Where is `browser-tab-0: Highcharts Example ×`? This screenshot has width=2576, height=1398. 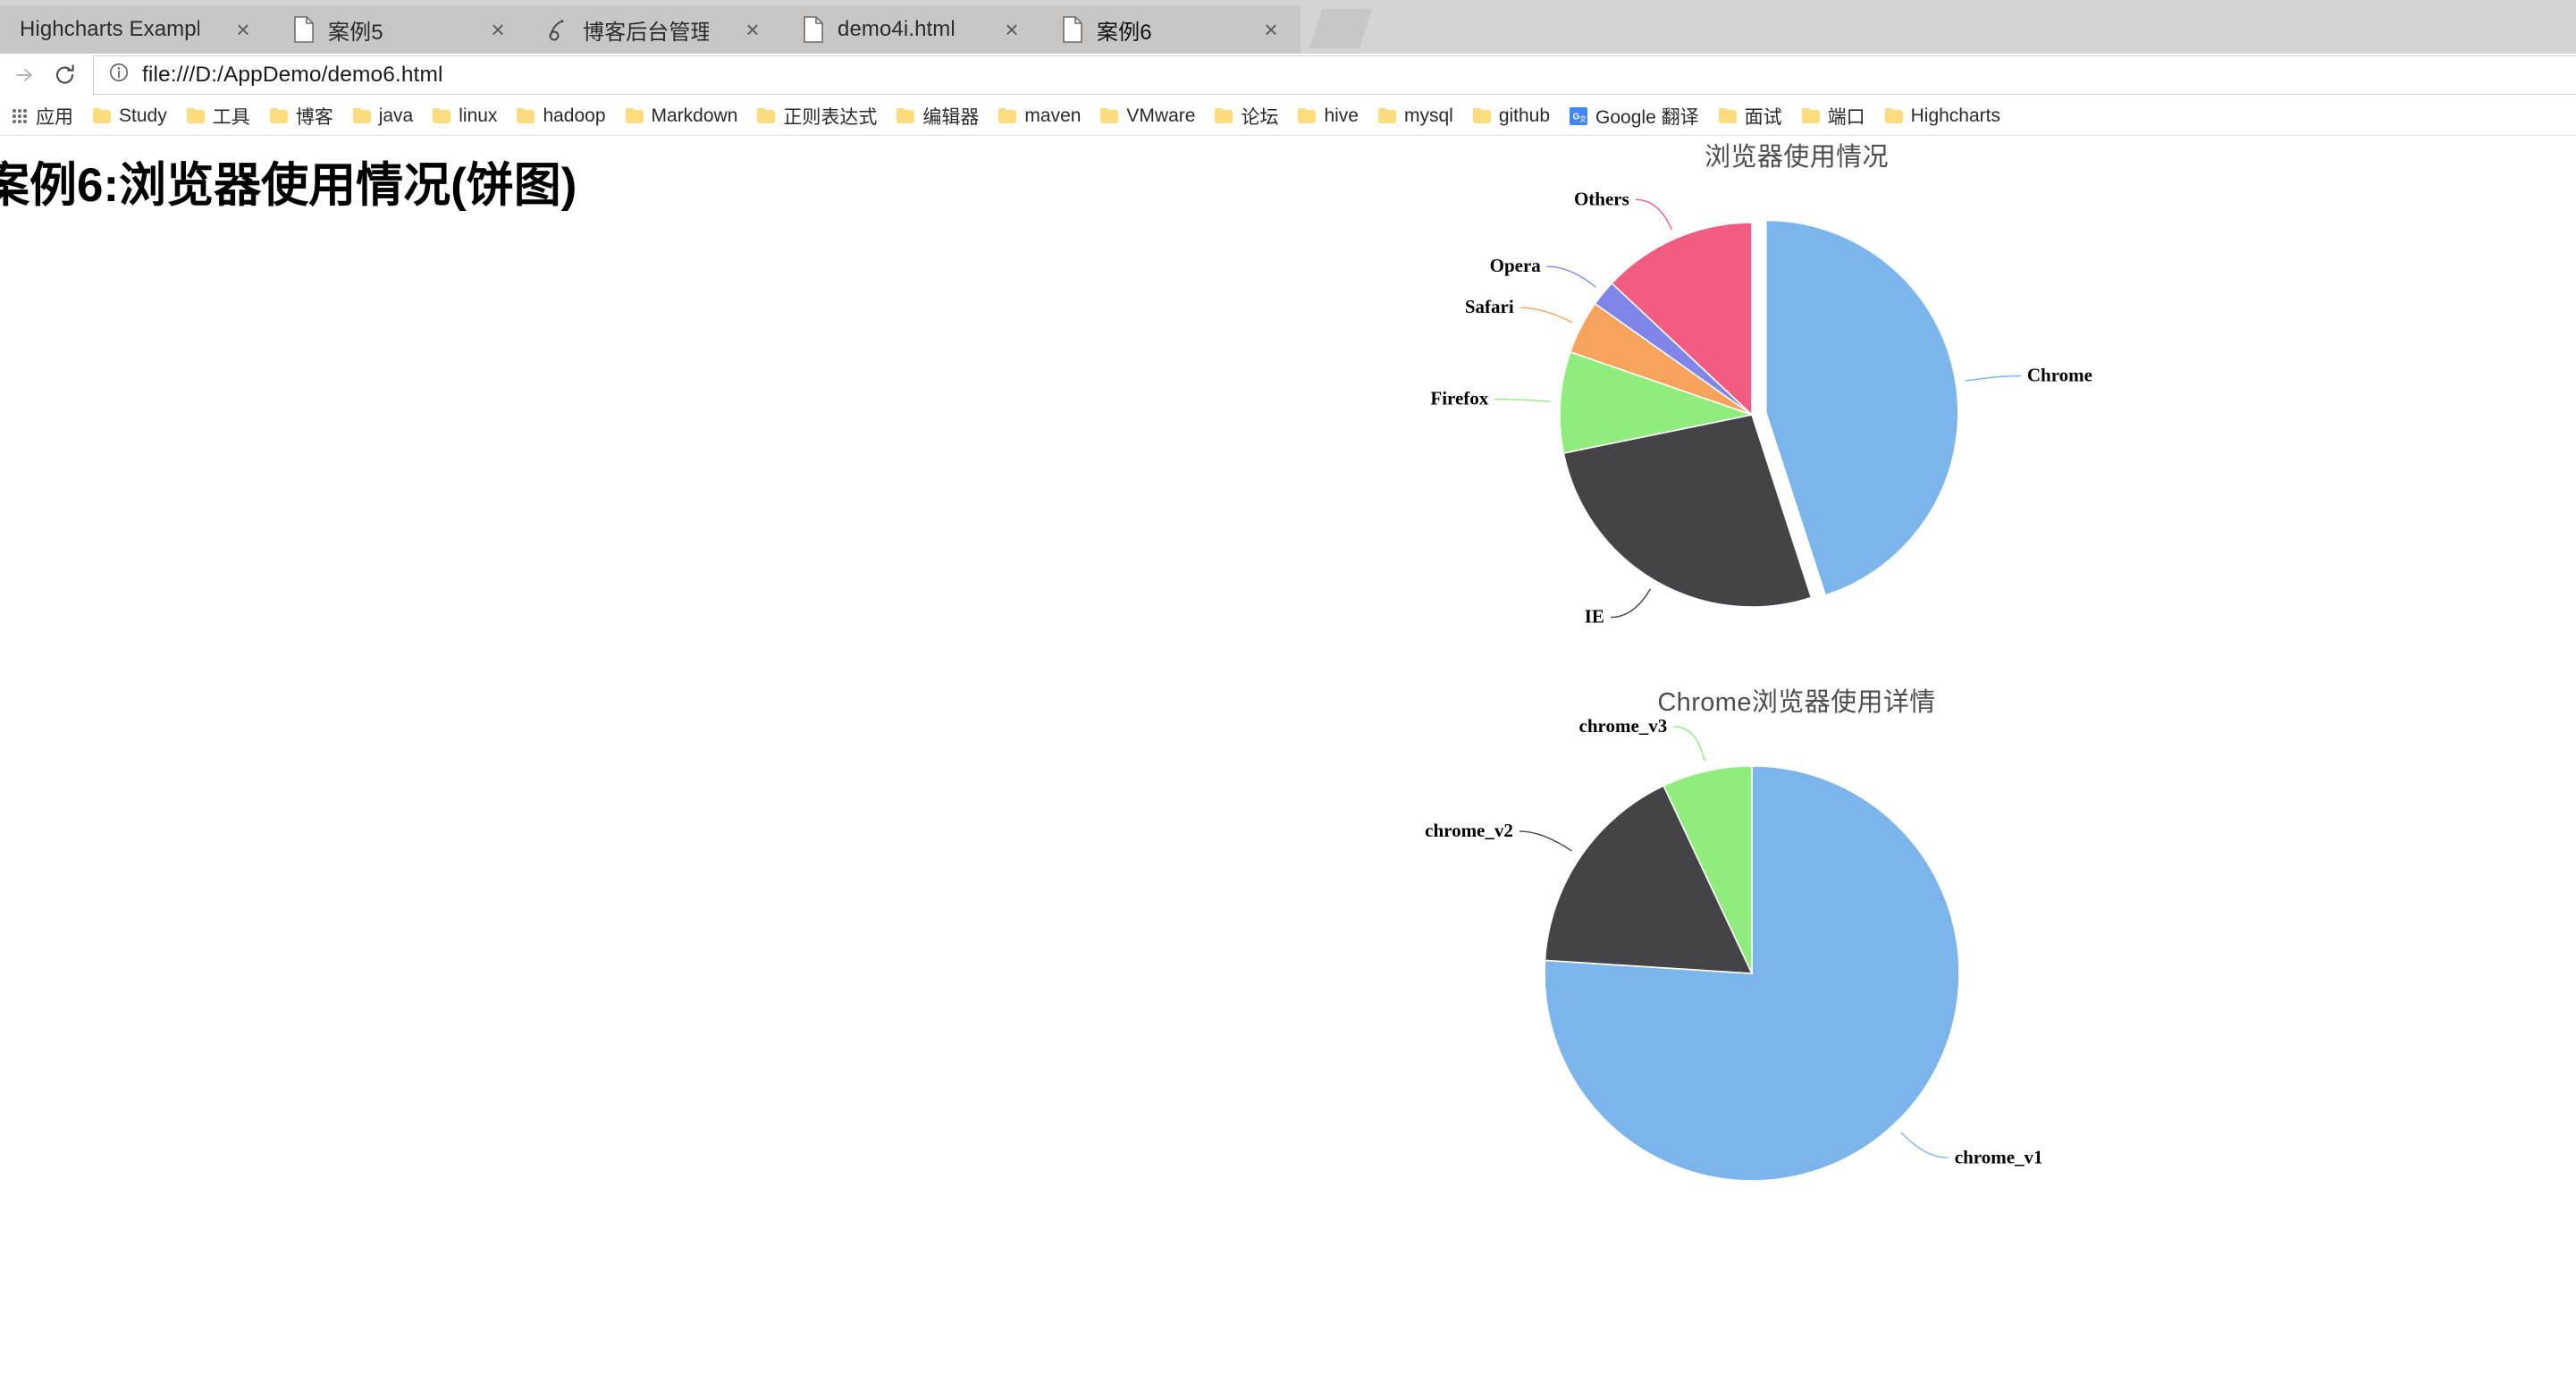 browser-tab-0: Highcharts Example × is located at coordinates (137, 30).